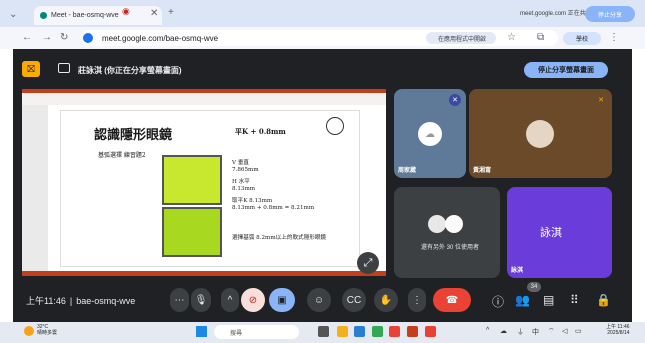 The height and width of the screenshot is (343, 645). Describe the element at coordinates (154, 13) in the screenshot. I see `close-tab-icon: ✕` at that location.